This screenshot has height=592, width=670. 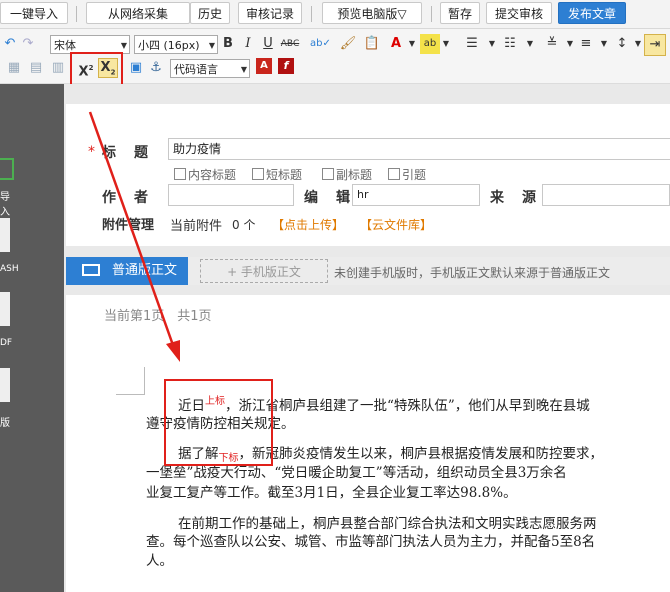 What do you see at coordinates (173, 351) in the screenshot?
I see `arrow-head-icon` at bounding box center [173, 351].